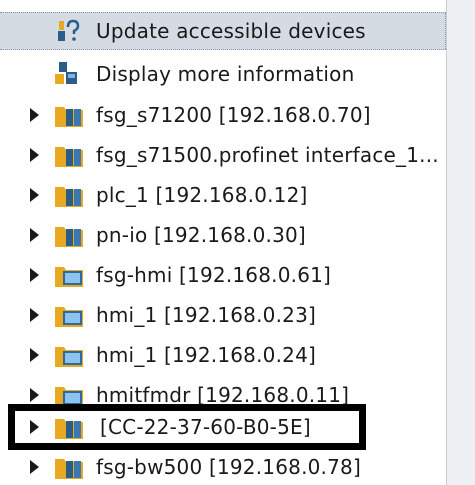 This screenshot has width=475, height=485. I want to click on display-more-information-item: Display more information, so click(223, 74).